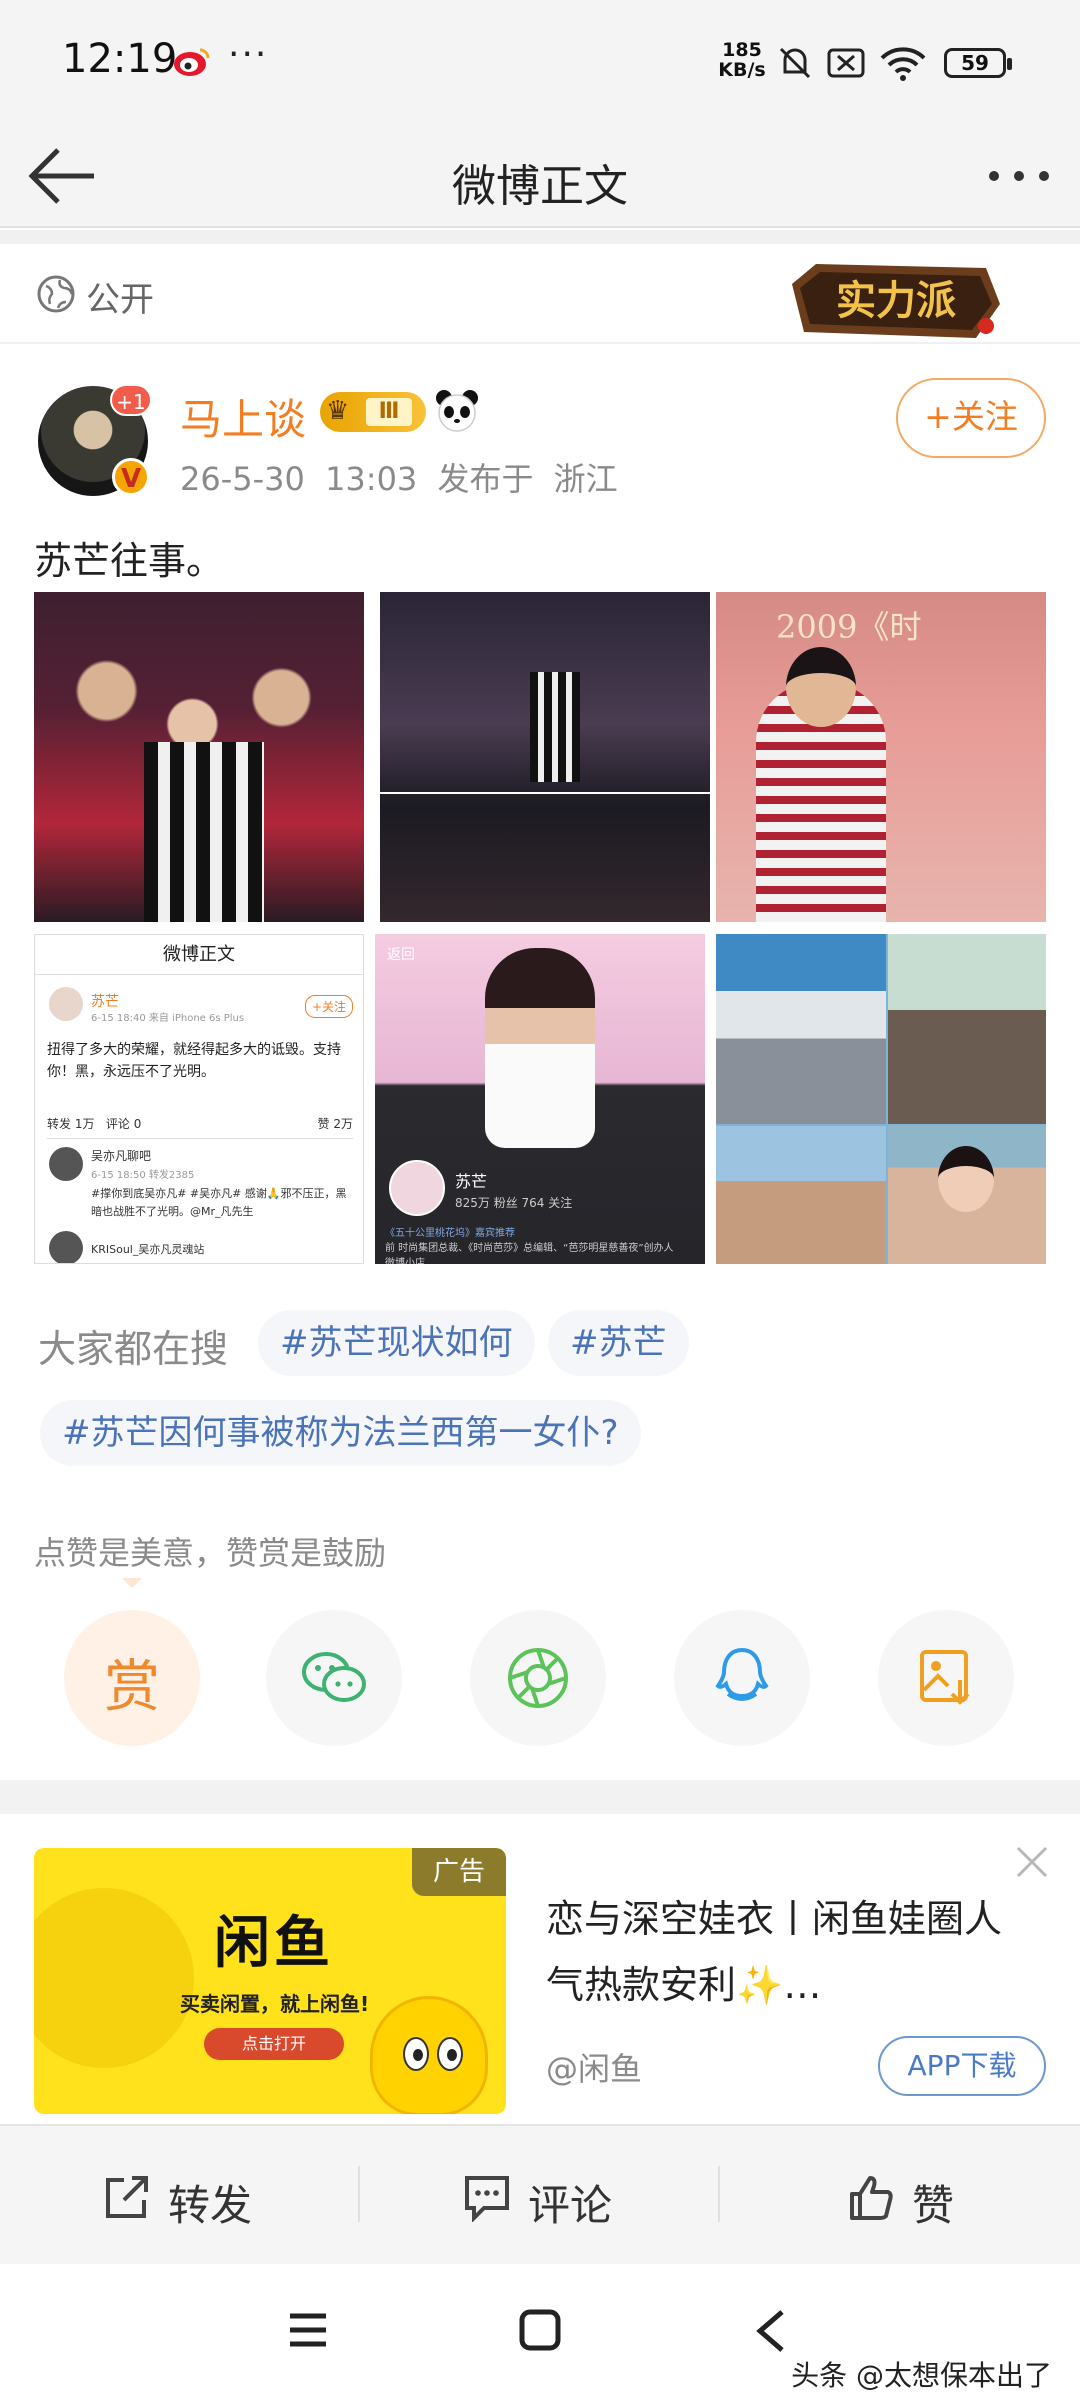 Image resolution: width=1080 pixels, height=2400 pixels. What do you see at coordinates (540, 237) in the screenshot?
I see `section-gap` at bounding box center [540, 237].